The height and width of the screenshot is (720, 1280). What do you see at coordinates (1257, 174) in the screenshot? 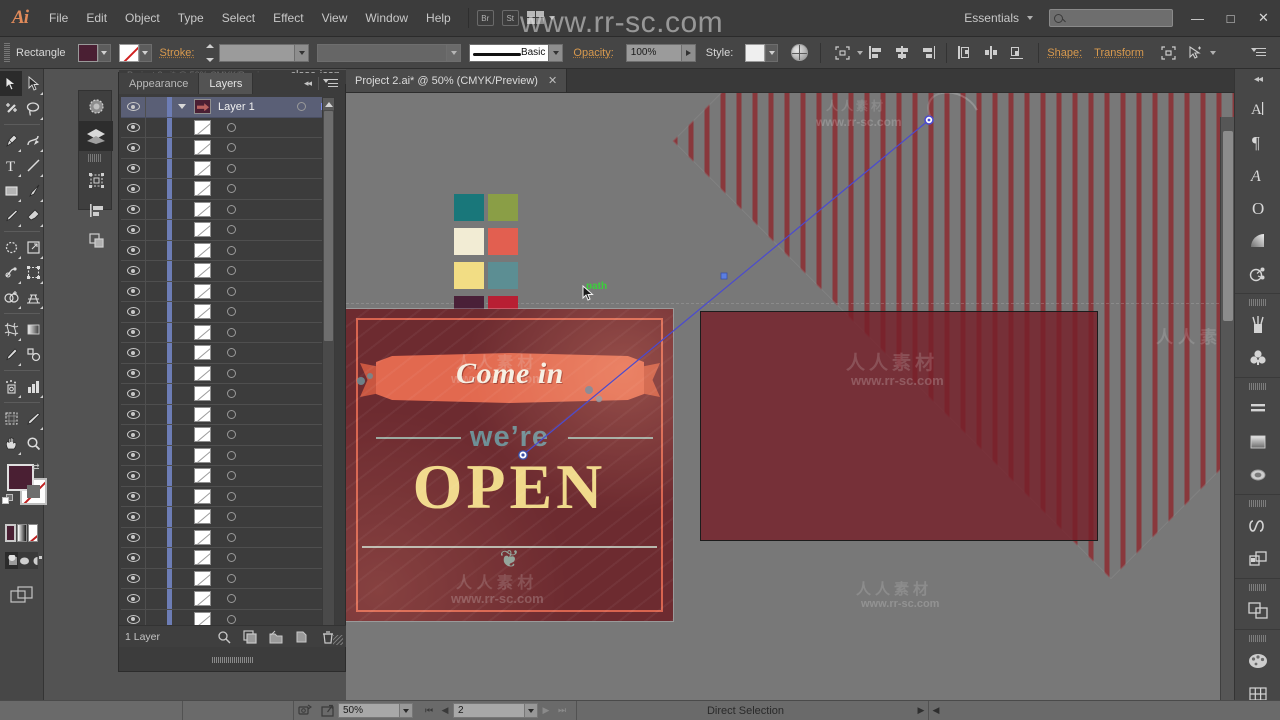
I see `glyphs-panel-icon: A` at bounding box center [1257, 174].